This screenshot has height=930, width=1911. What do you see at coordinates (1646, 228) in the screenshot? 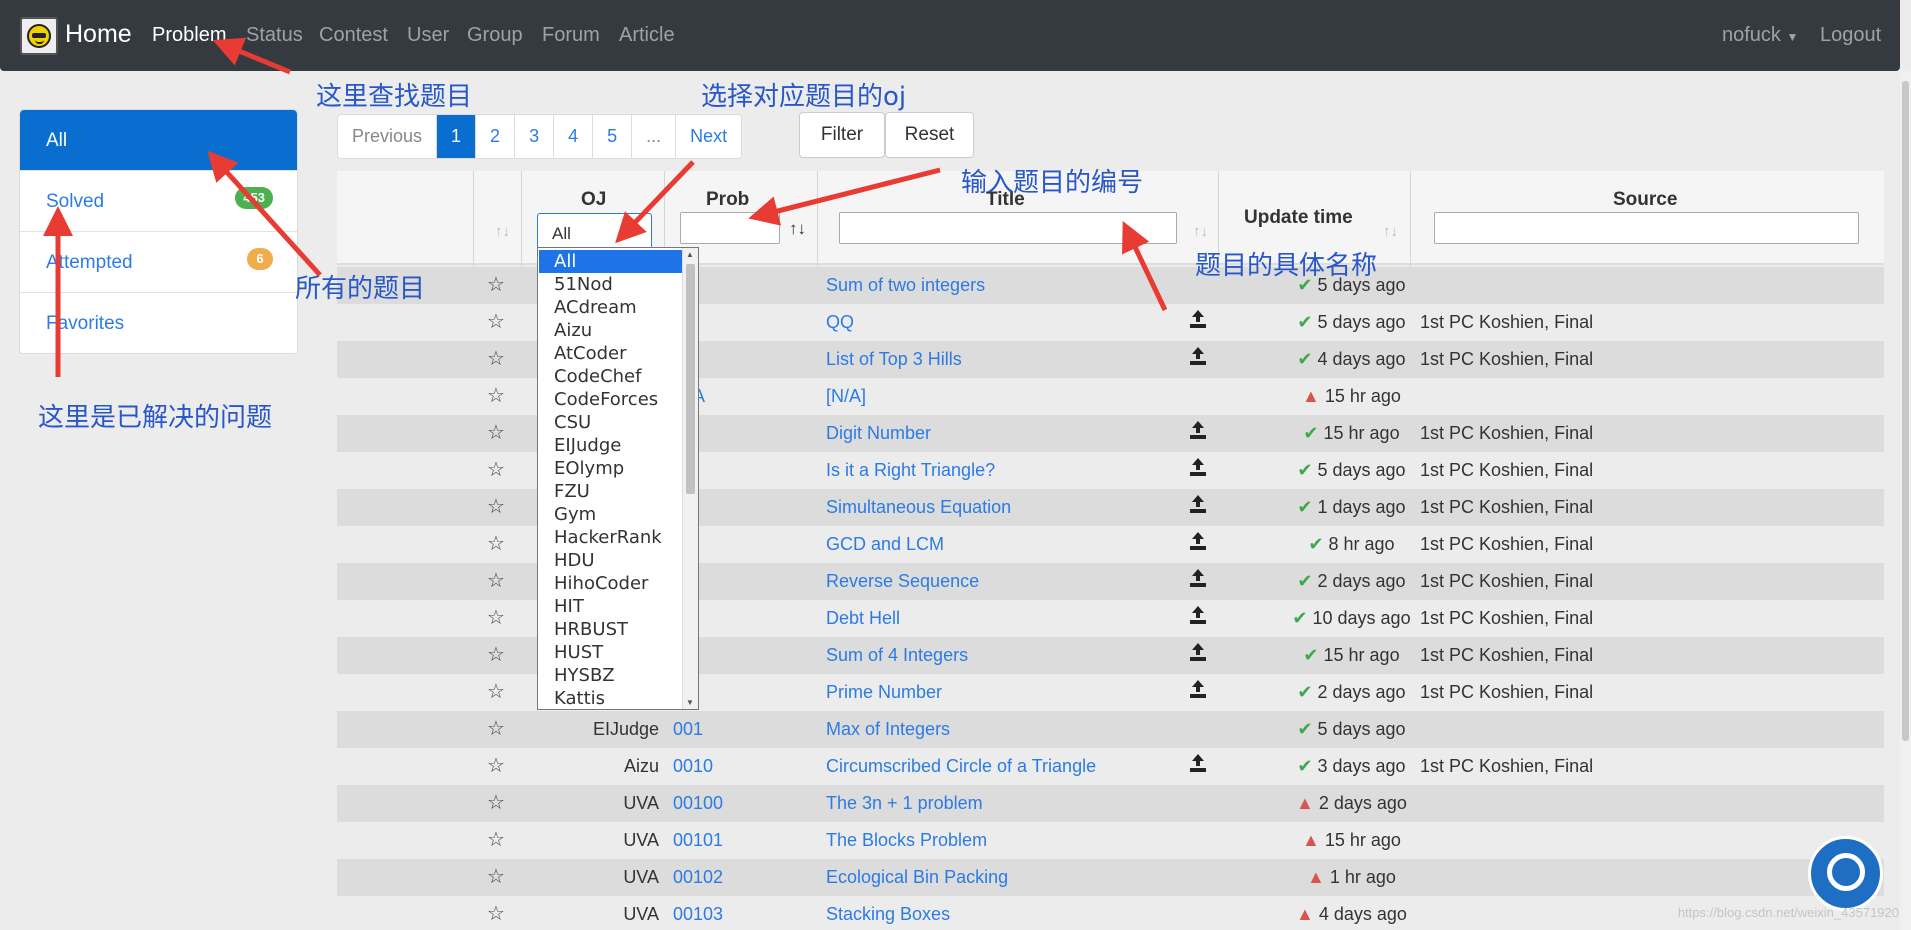
I see `source-search-input` at bounding box center [1646, 228].